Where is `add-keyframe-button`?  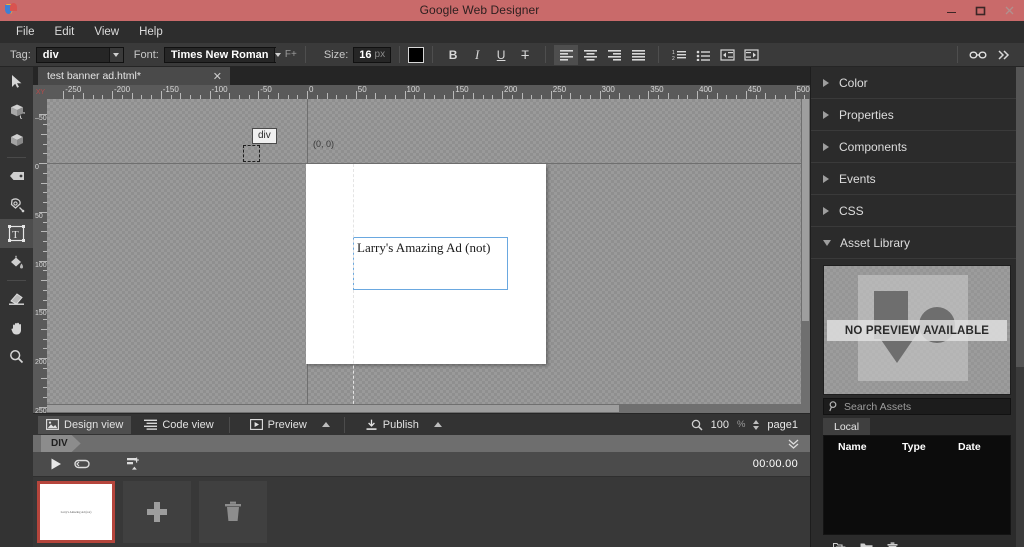 add-keyframe-button is located at coordinates (134, 464).